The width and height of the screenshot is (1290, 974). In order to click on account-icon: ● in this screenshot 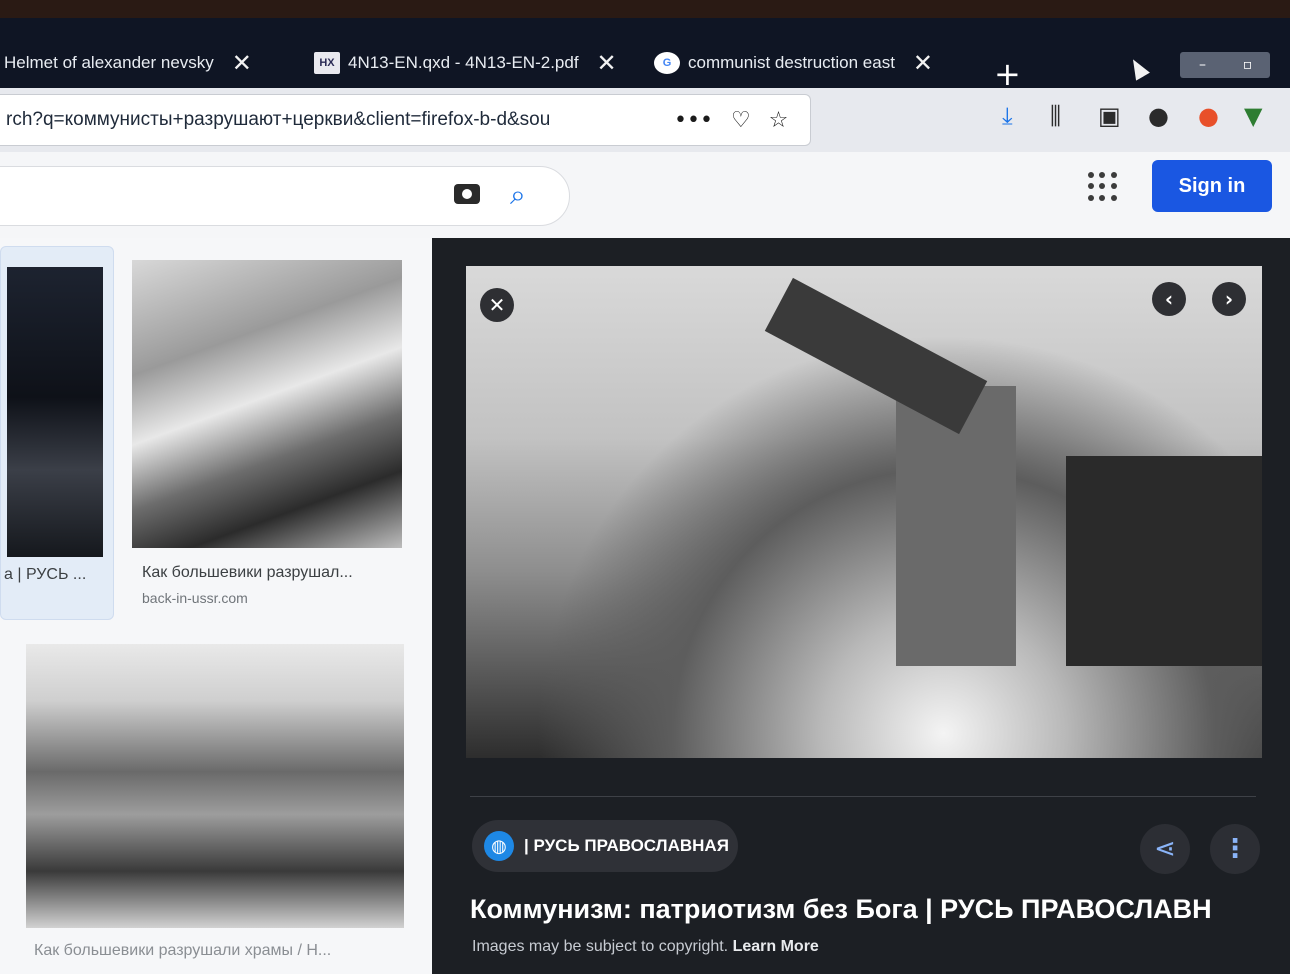, I will do `click(1158, 116)`.